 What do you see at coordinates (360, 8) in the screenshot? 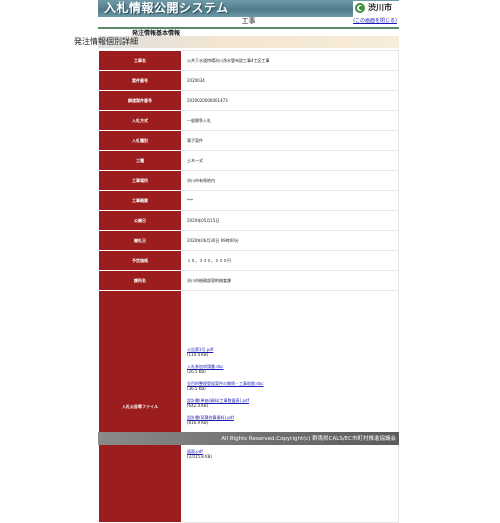
I see `city-emblem-icon` at bounding box center [360, 8].